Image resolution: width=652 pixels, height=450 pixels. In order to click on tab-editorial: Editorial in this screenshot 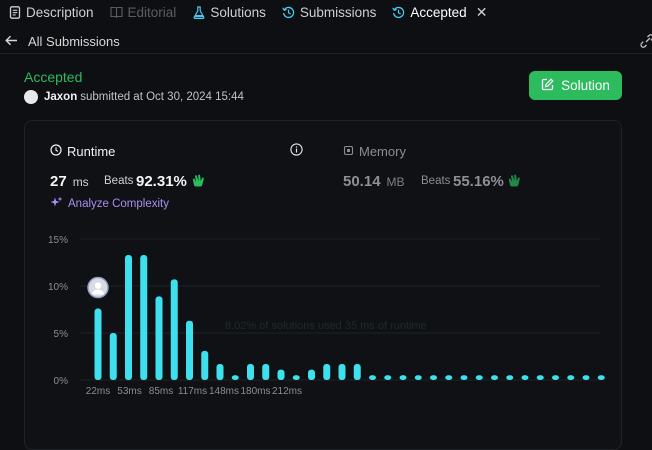, I will do `click(143, 12)`.